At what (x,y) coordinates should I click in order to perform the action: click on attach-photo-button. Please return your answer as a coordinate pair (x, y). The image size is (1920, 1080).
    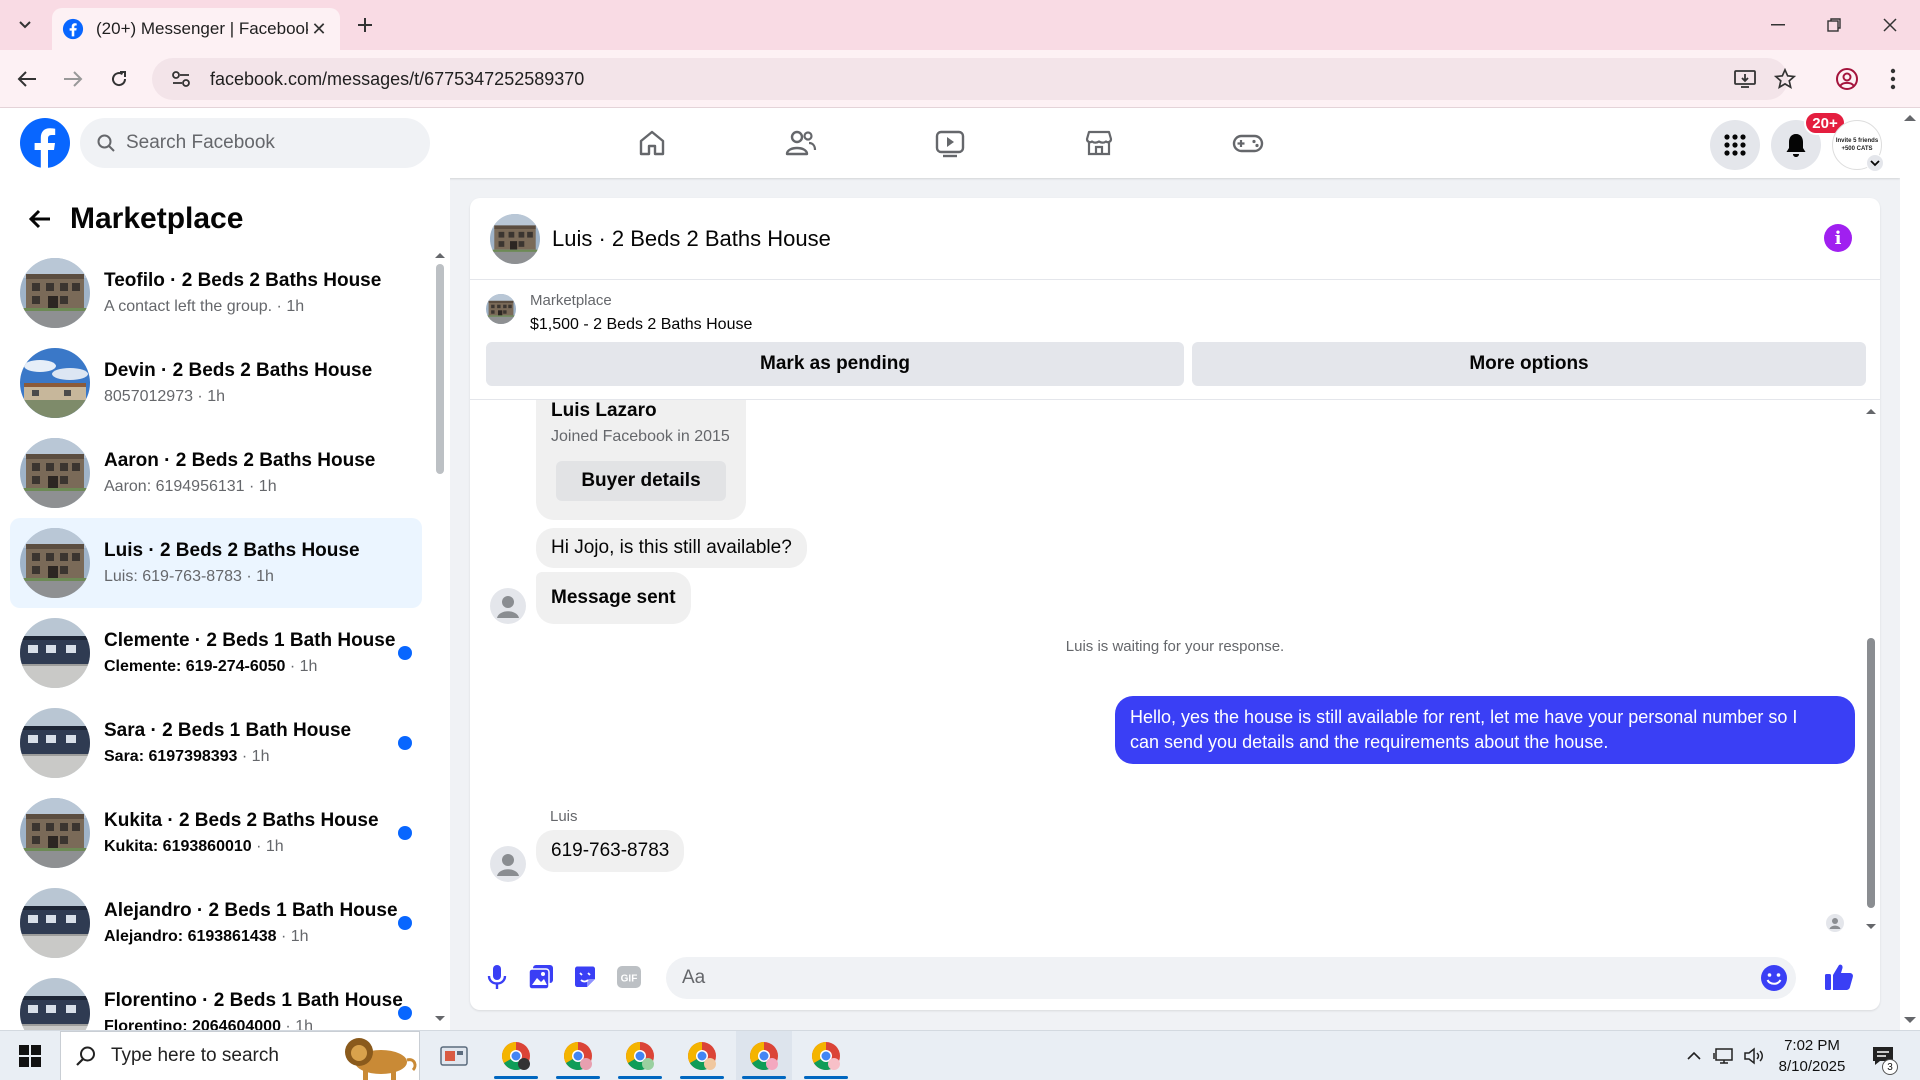
    Looking at the image, I should click on (541, 977).